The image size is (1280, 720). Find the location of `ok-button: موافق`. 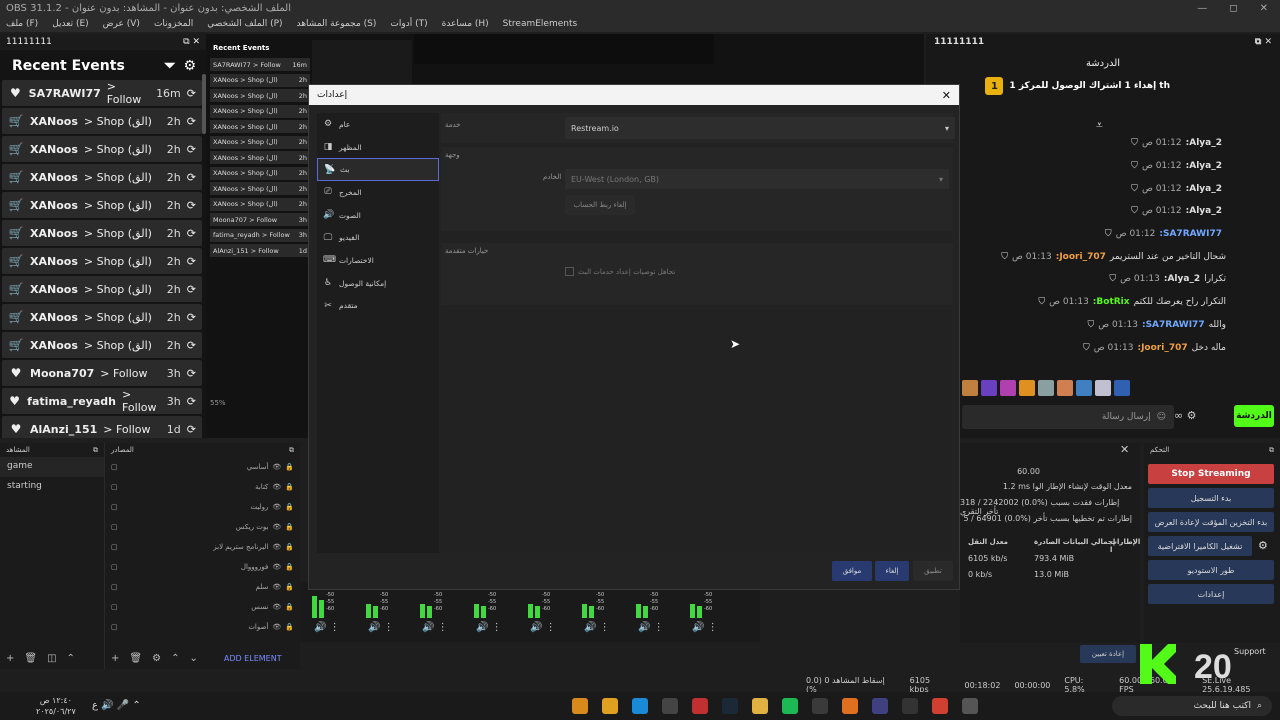

ok-button: موافق is located at coordinates (852, 571).